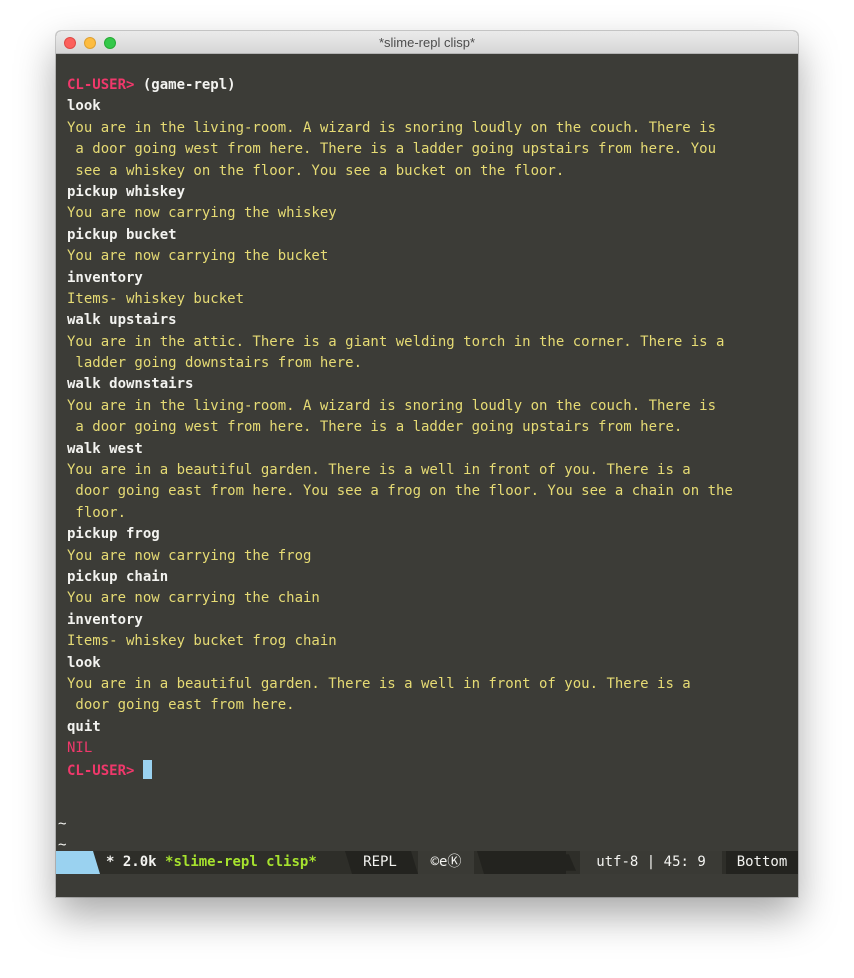 The height and width of the screenshot is (978, 854). What do you see at coordinates (193, 598) in the screenshot?
I see `repl-output-text: You are now carrying the chain` at bounding box center [193, 598].